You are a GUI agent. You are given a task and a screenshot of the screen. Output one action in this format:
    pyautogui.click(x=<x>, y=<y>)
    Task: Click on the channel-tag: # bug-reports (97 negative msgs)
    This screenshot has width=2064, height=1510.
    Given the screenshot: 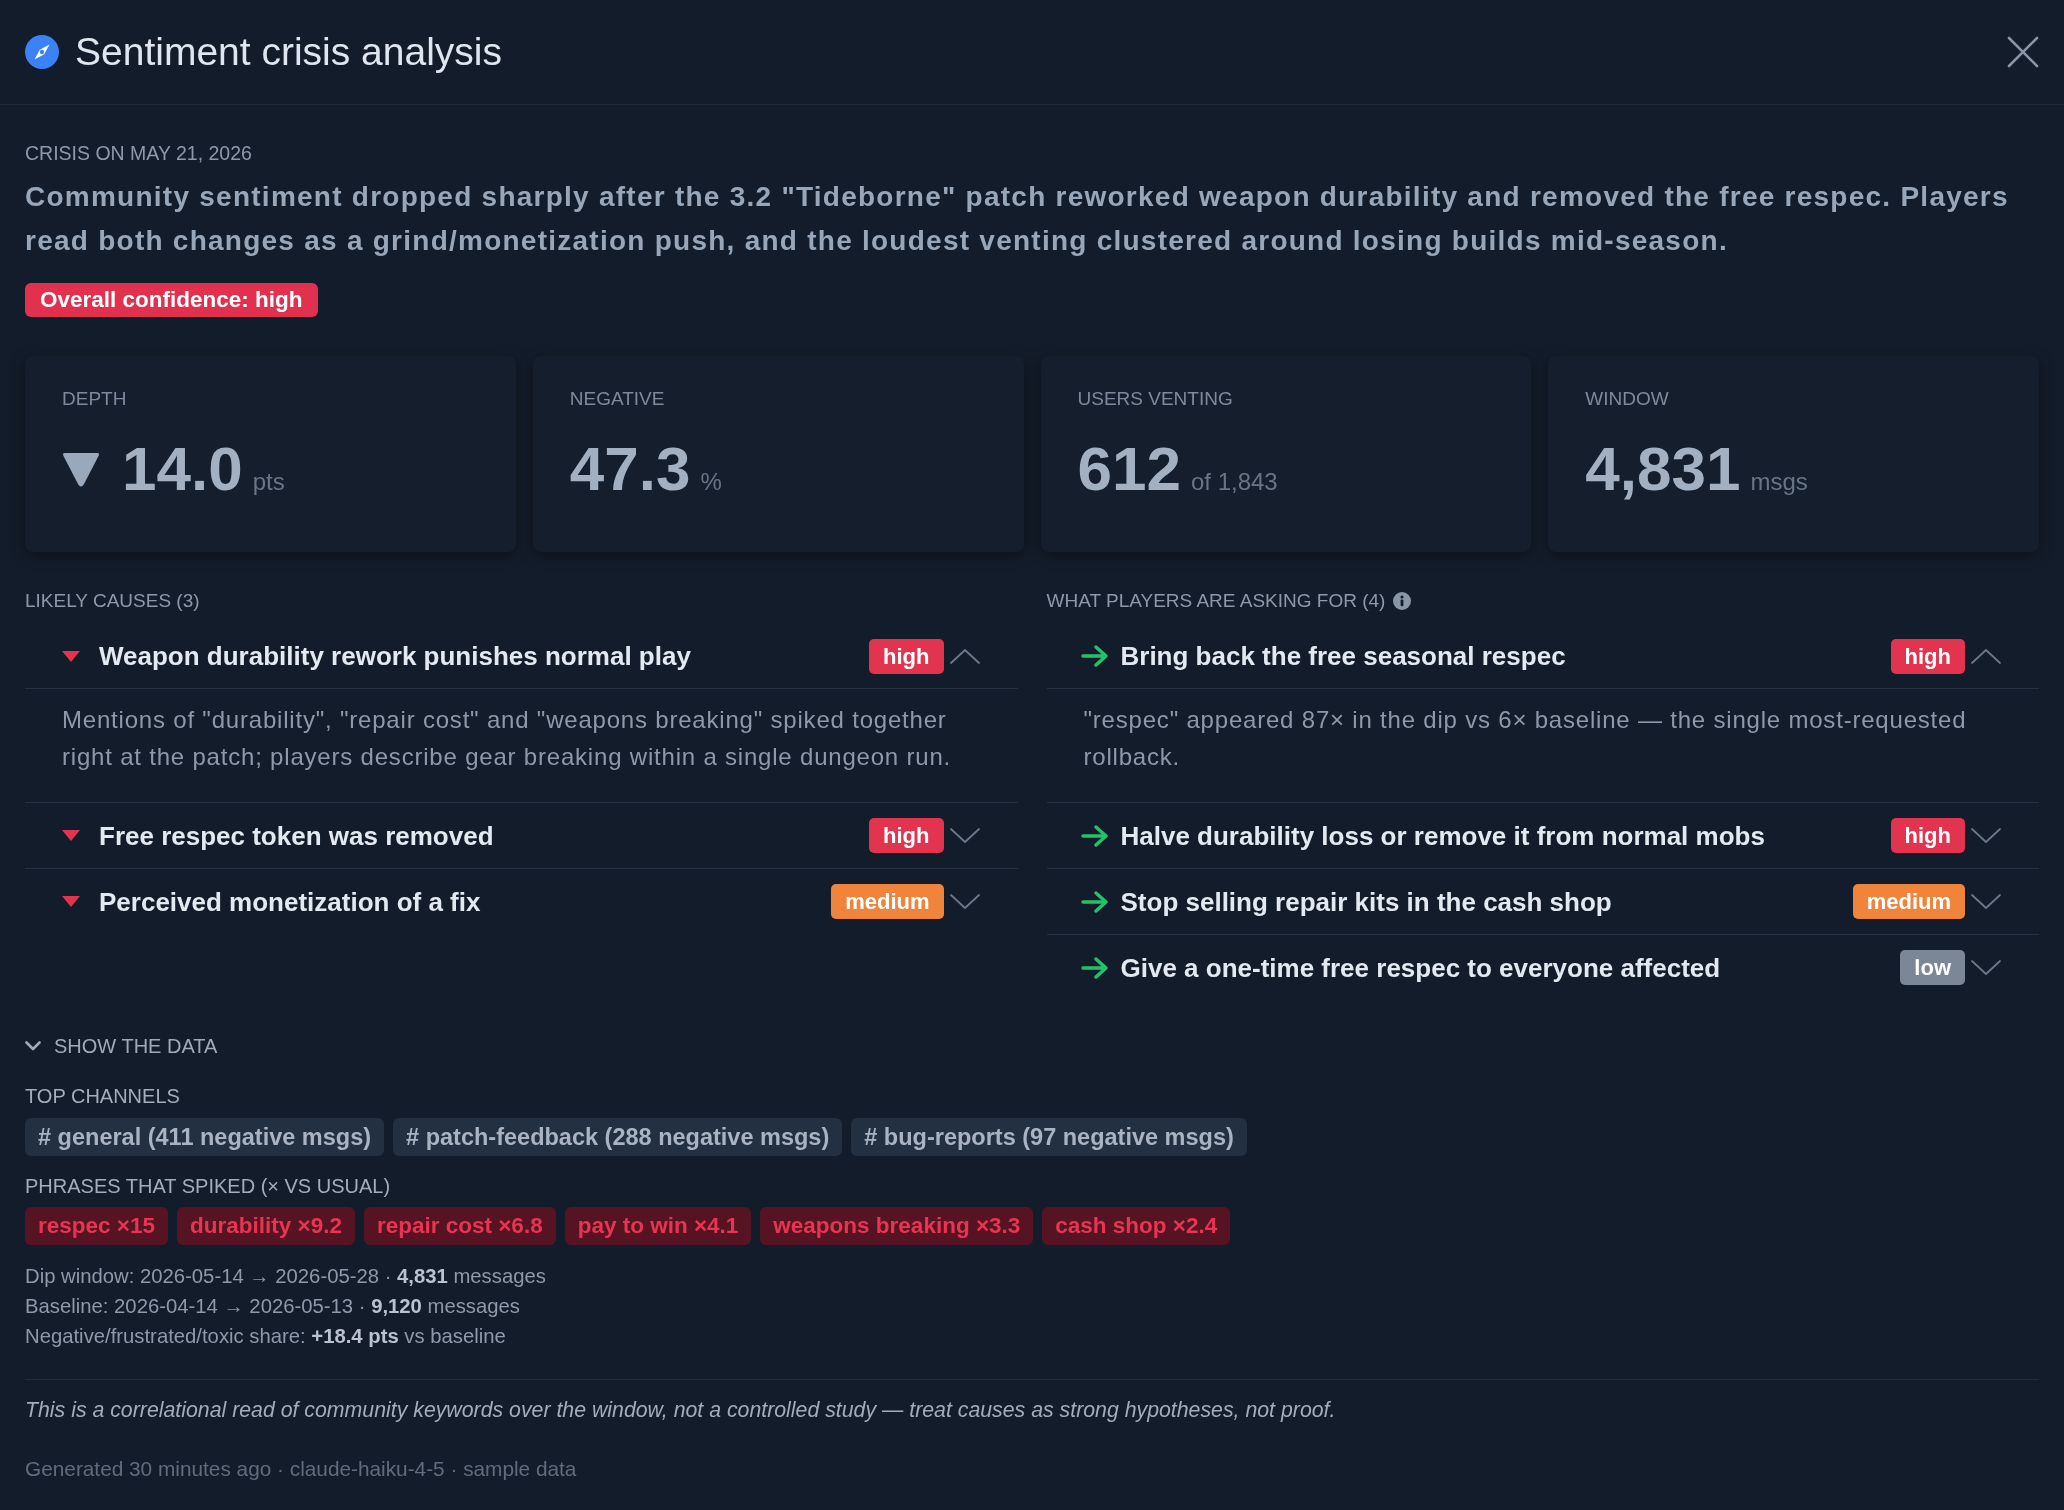 What is the action you would take?
    pyautogui.click(x=1049, y=1137)
    